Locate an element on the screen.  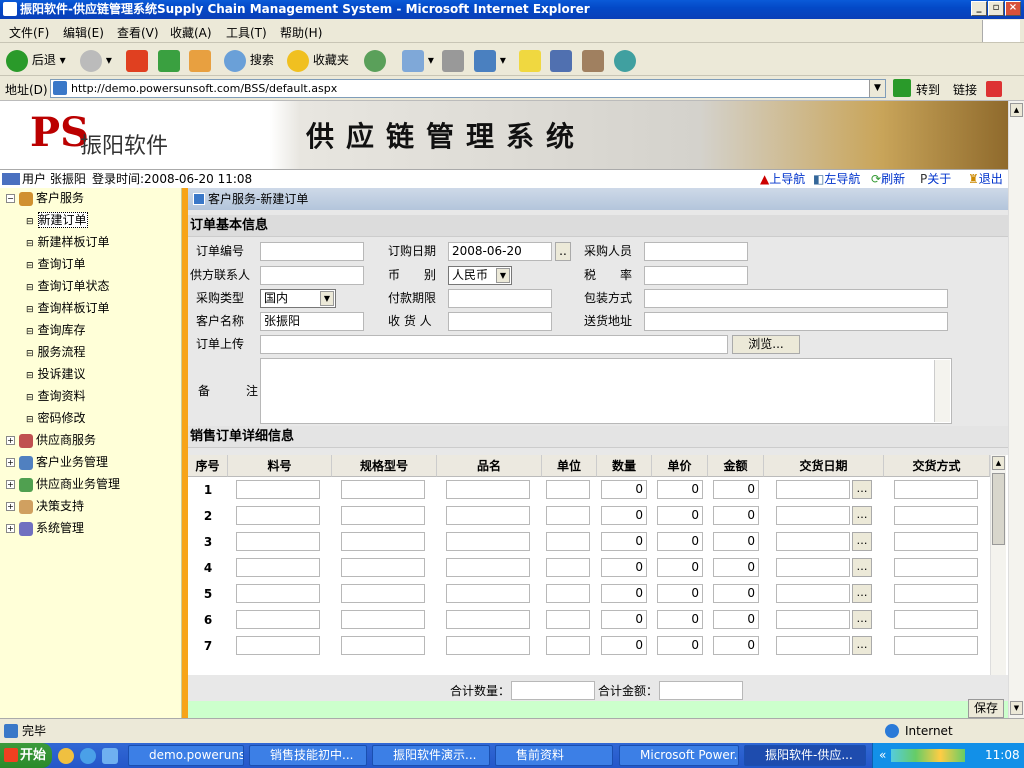
menu-favorites: 收藏(A) is located at coordinates (191, 32).